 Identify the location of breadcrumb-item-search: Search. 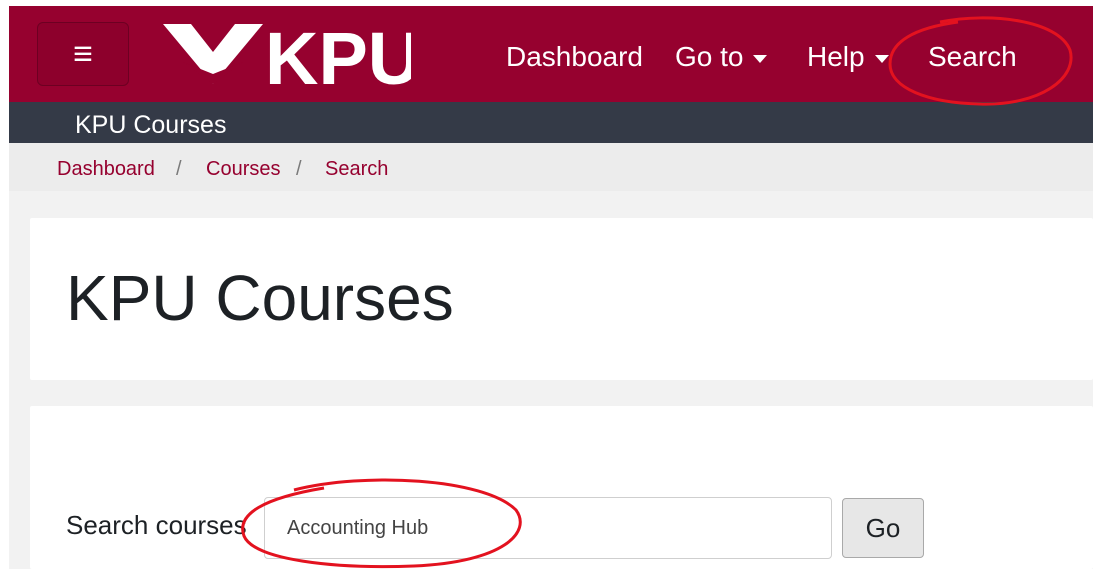
(356, 169).